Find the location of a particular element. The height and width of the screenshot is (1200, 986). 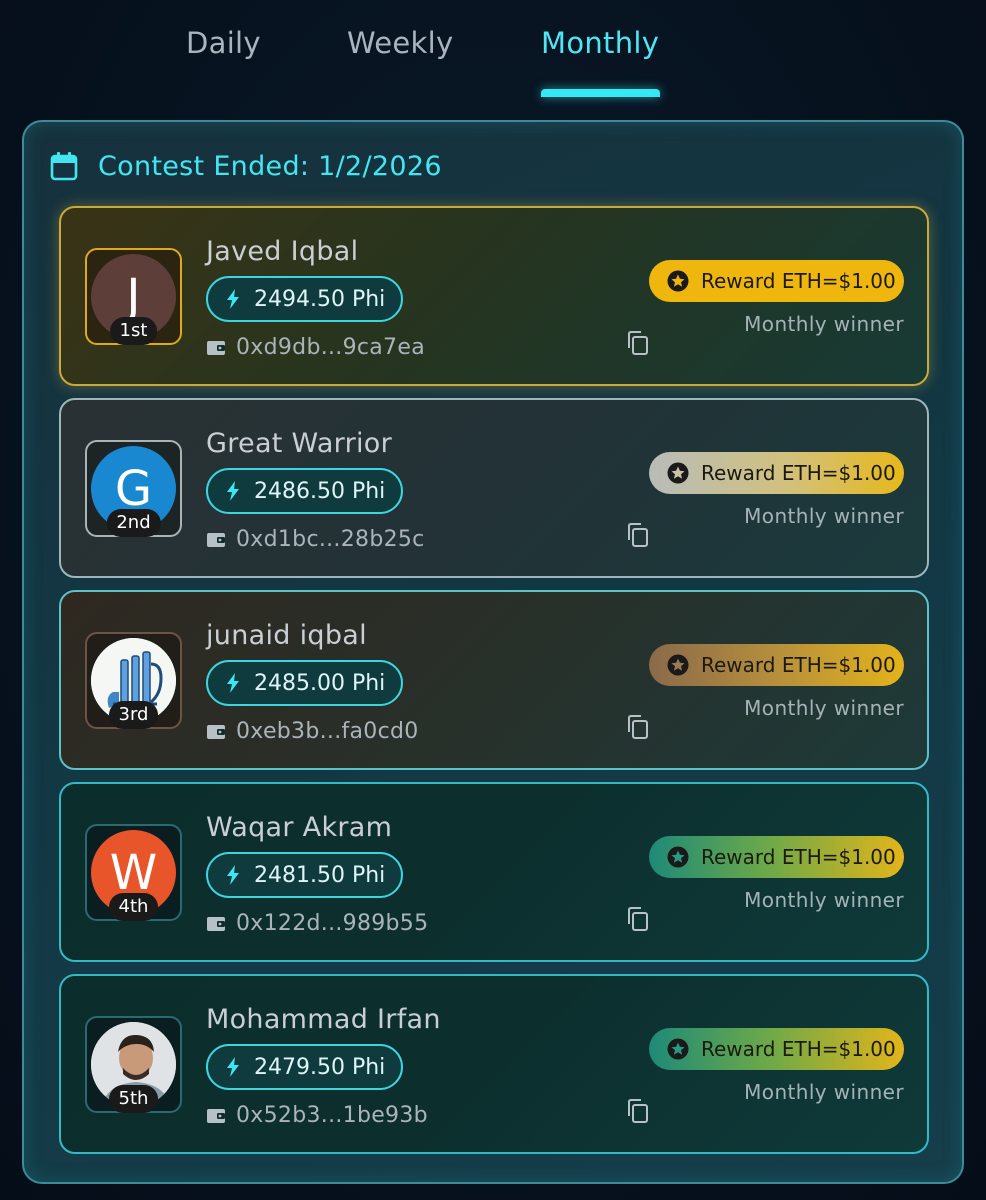

contest-status: Contest Ended: 1/2/2026 is located at coordinates (246, 166).